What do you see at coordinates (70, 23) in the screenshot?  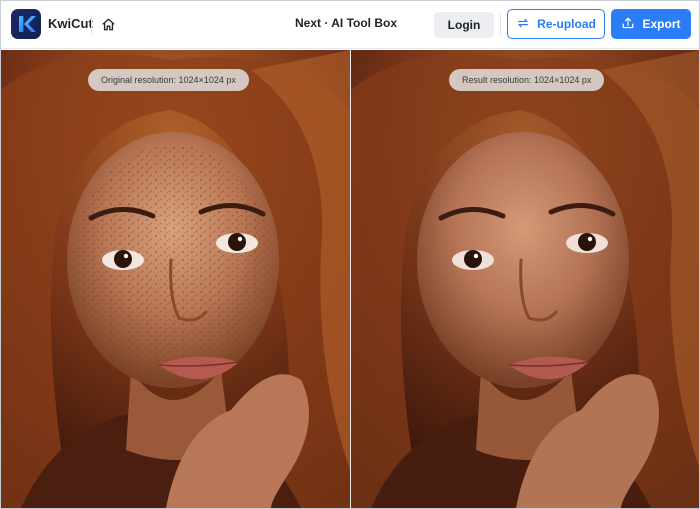 I see `brand-name: KwiCut` at bounding box center [70, 23].